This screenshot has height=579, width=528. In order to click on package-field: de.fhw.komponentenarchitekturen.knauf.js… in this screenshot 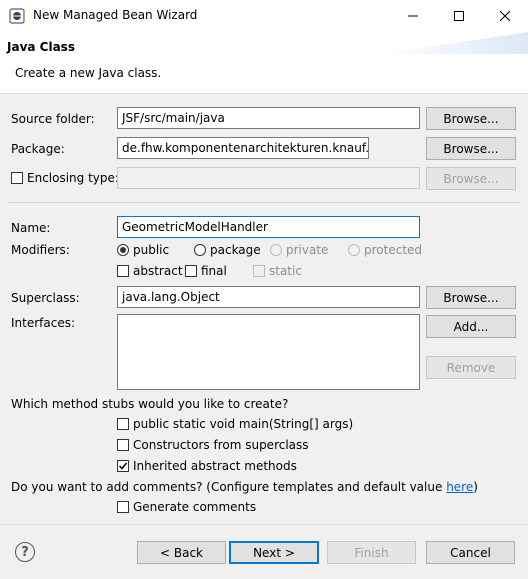, I will do `click(243, 148)`.